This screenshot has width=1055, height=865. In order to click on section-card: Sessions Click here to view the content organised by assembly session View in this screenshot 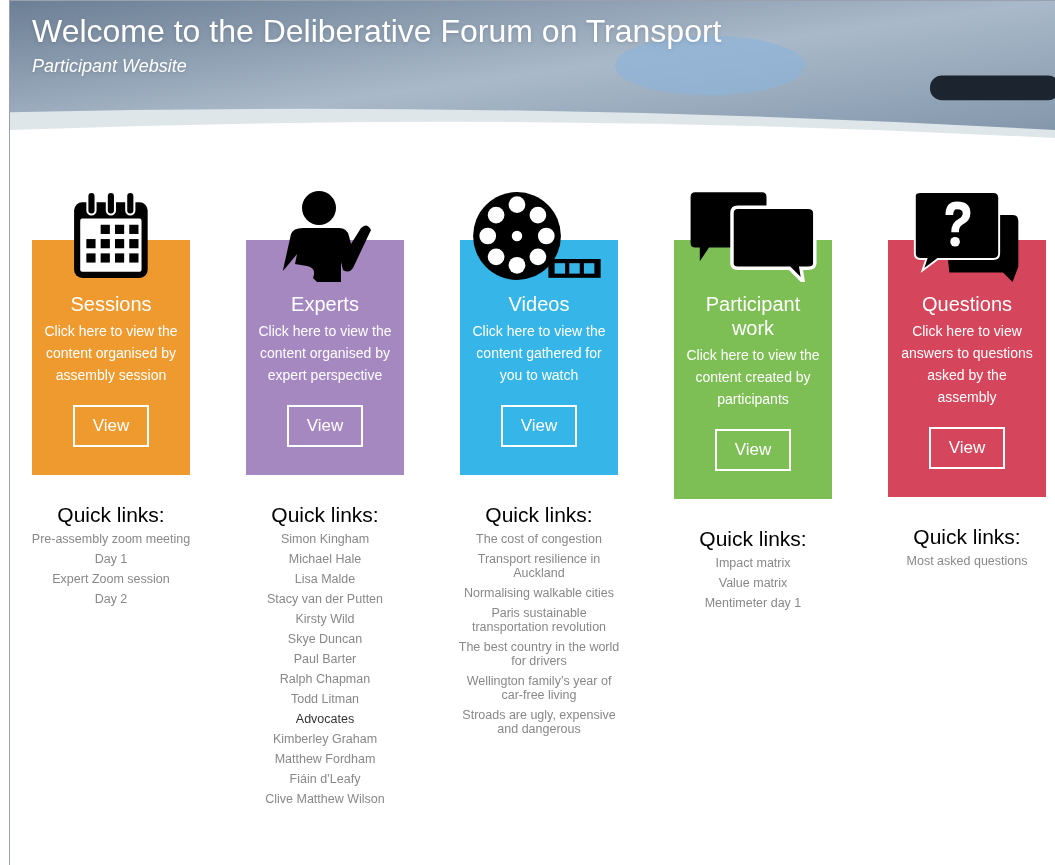, I will do `click(111, 332)`.